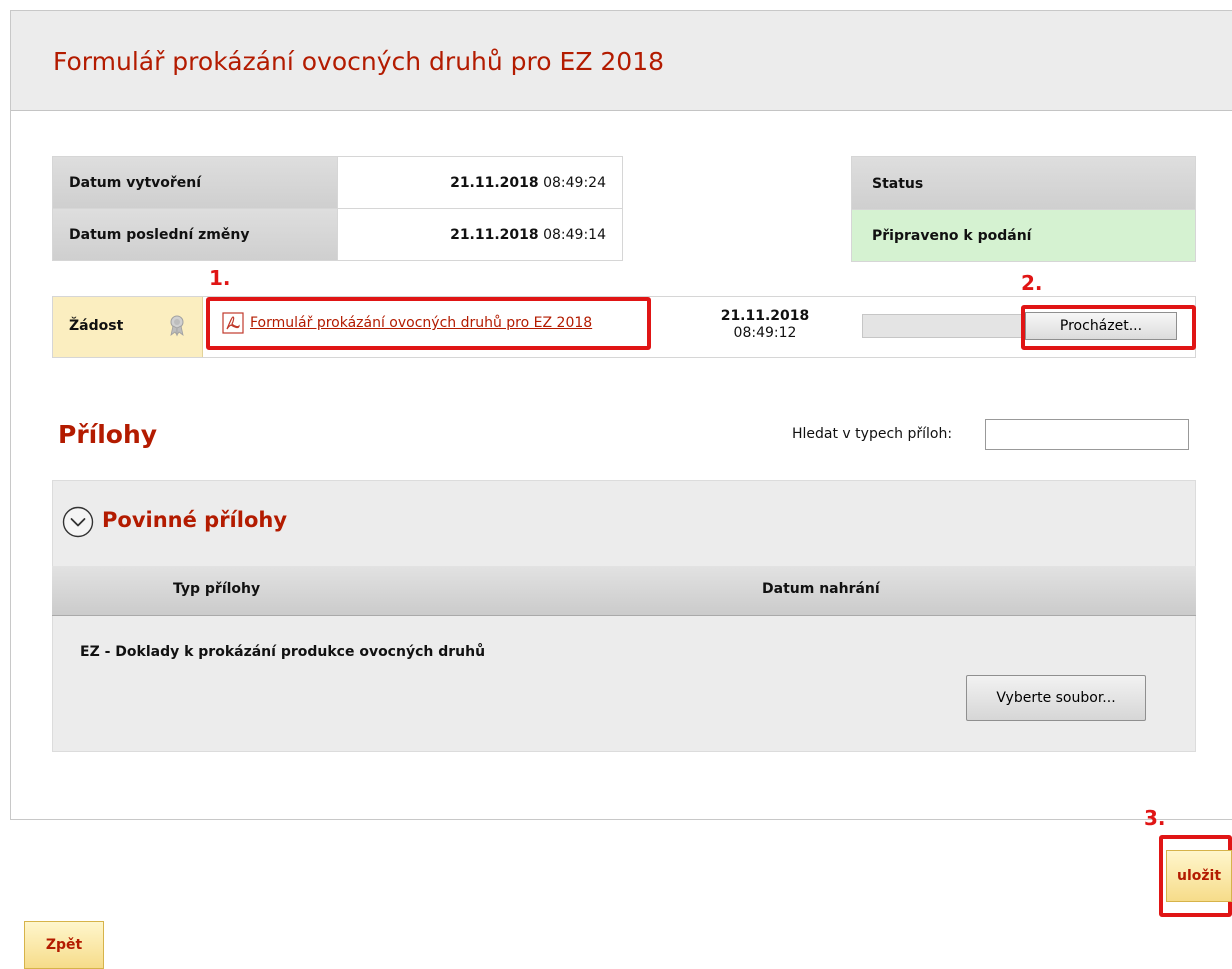 This screenshot has width=1232, height=969. I want to click on modified-time: 08:49:14, so click(574, 235).